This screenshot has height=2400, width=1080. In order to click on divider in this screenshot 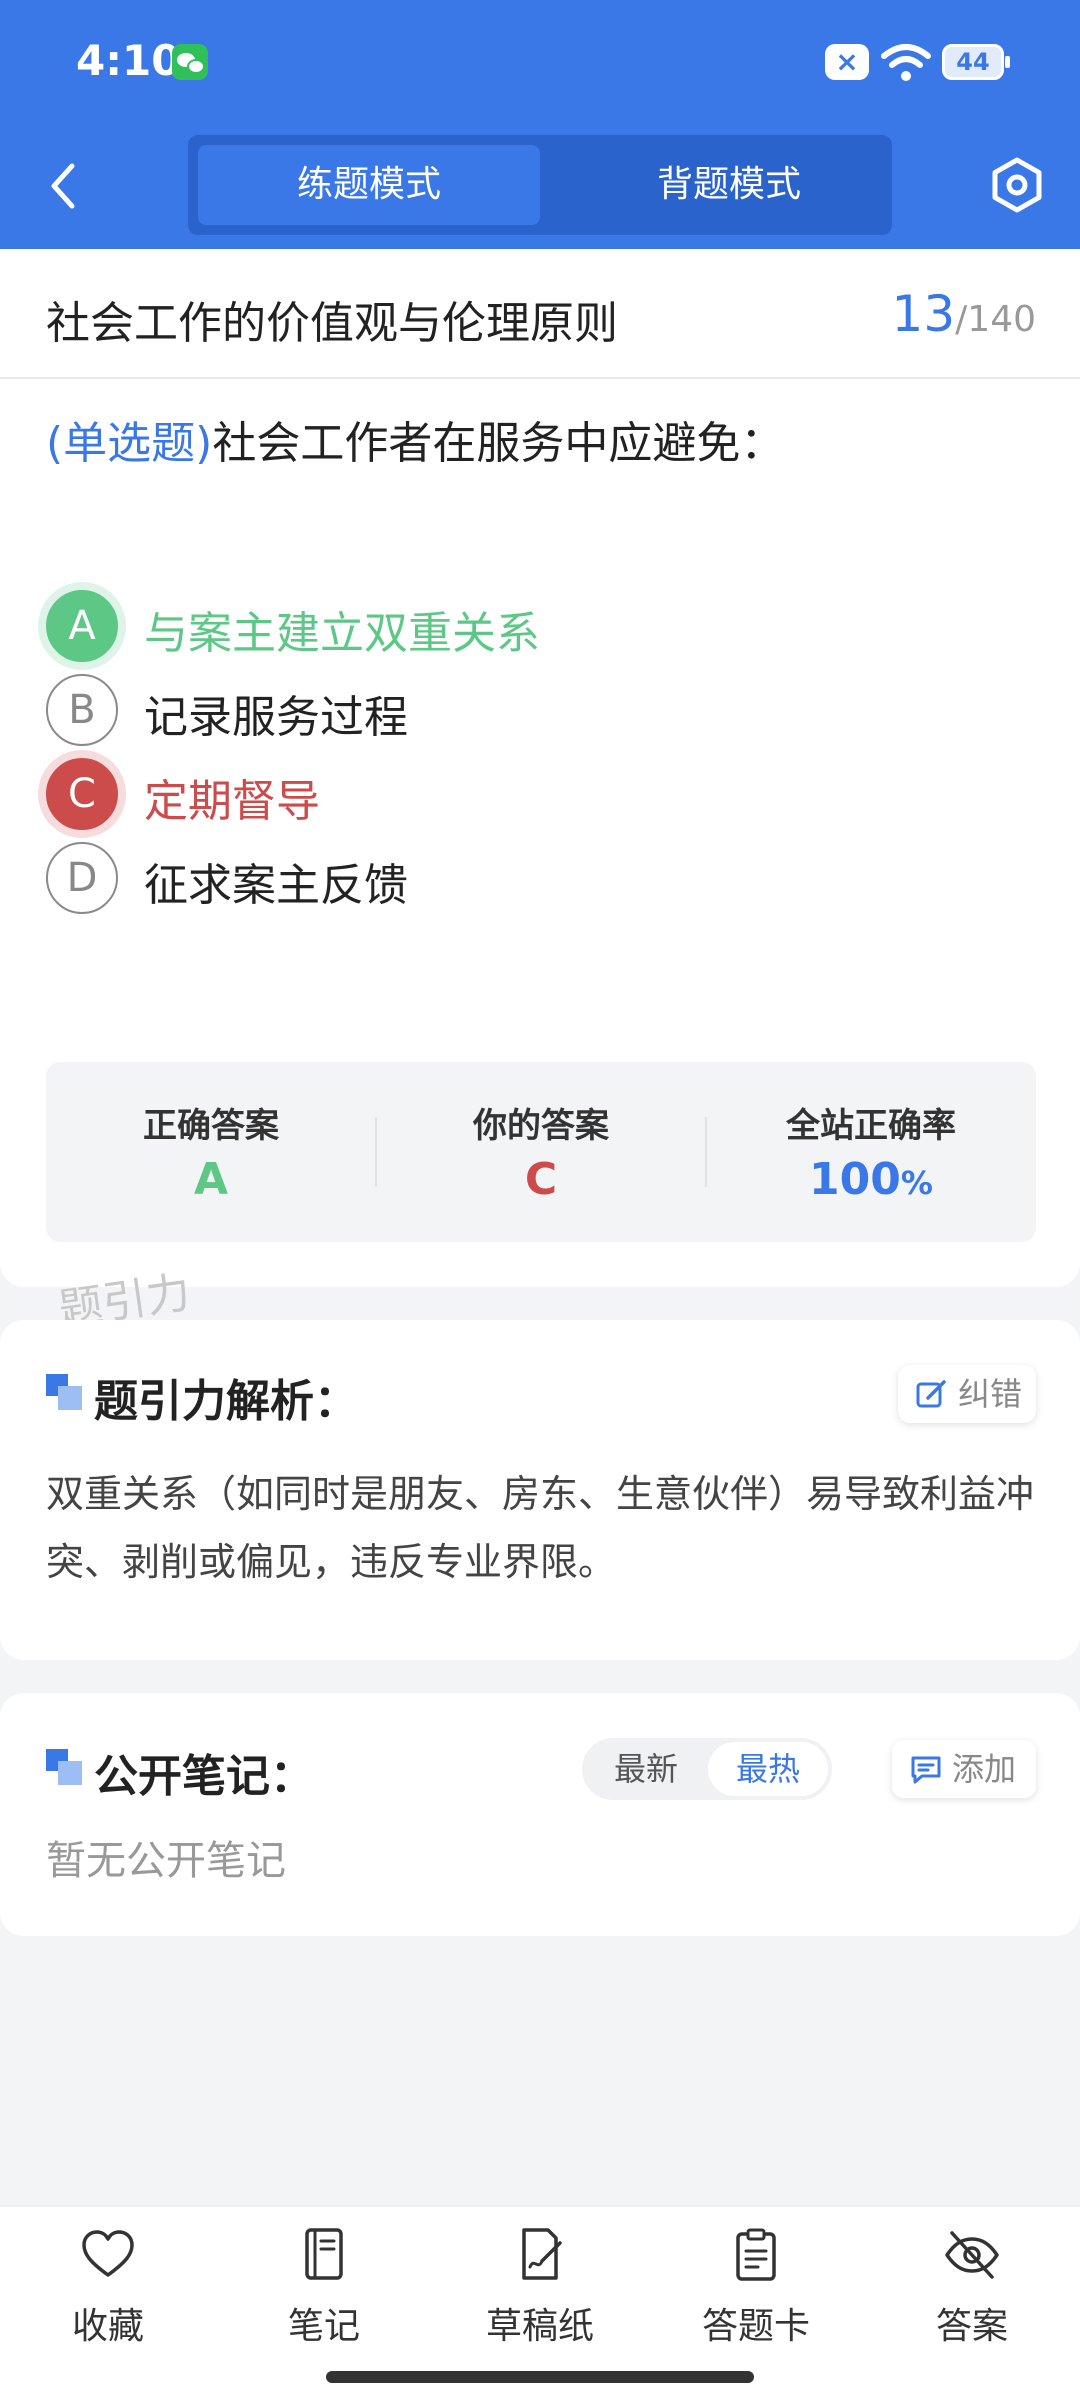, I will do `click(540, 378)`.